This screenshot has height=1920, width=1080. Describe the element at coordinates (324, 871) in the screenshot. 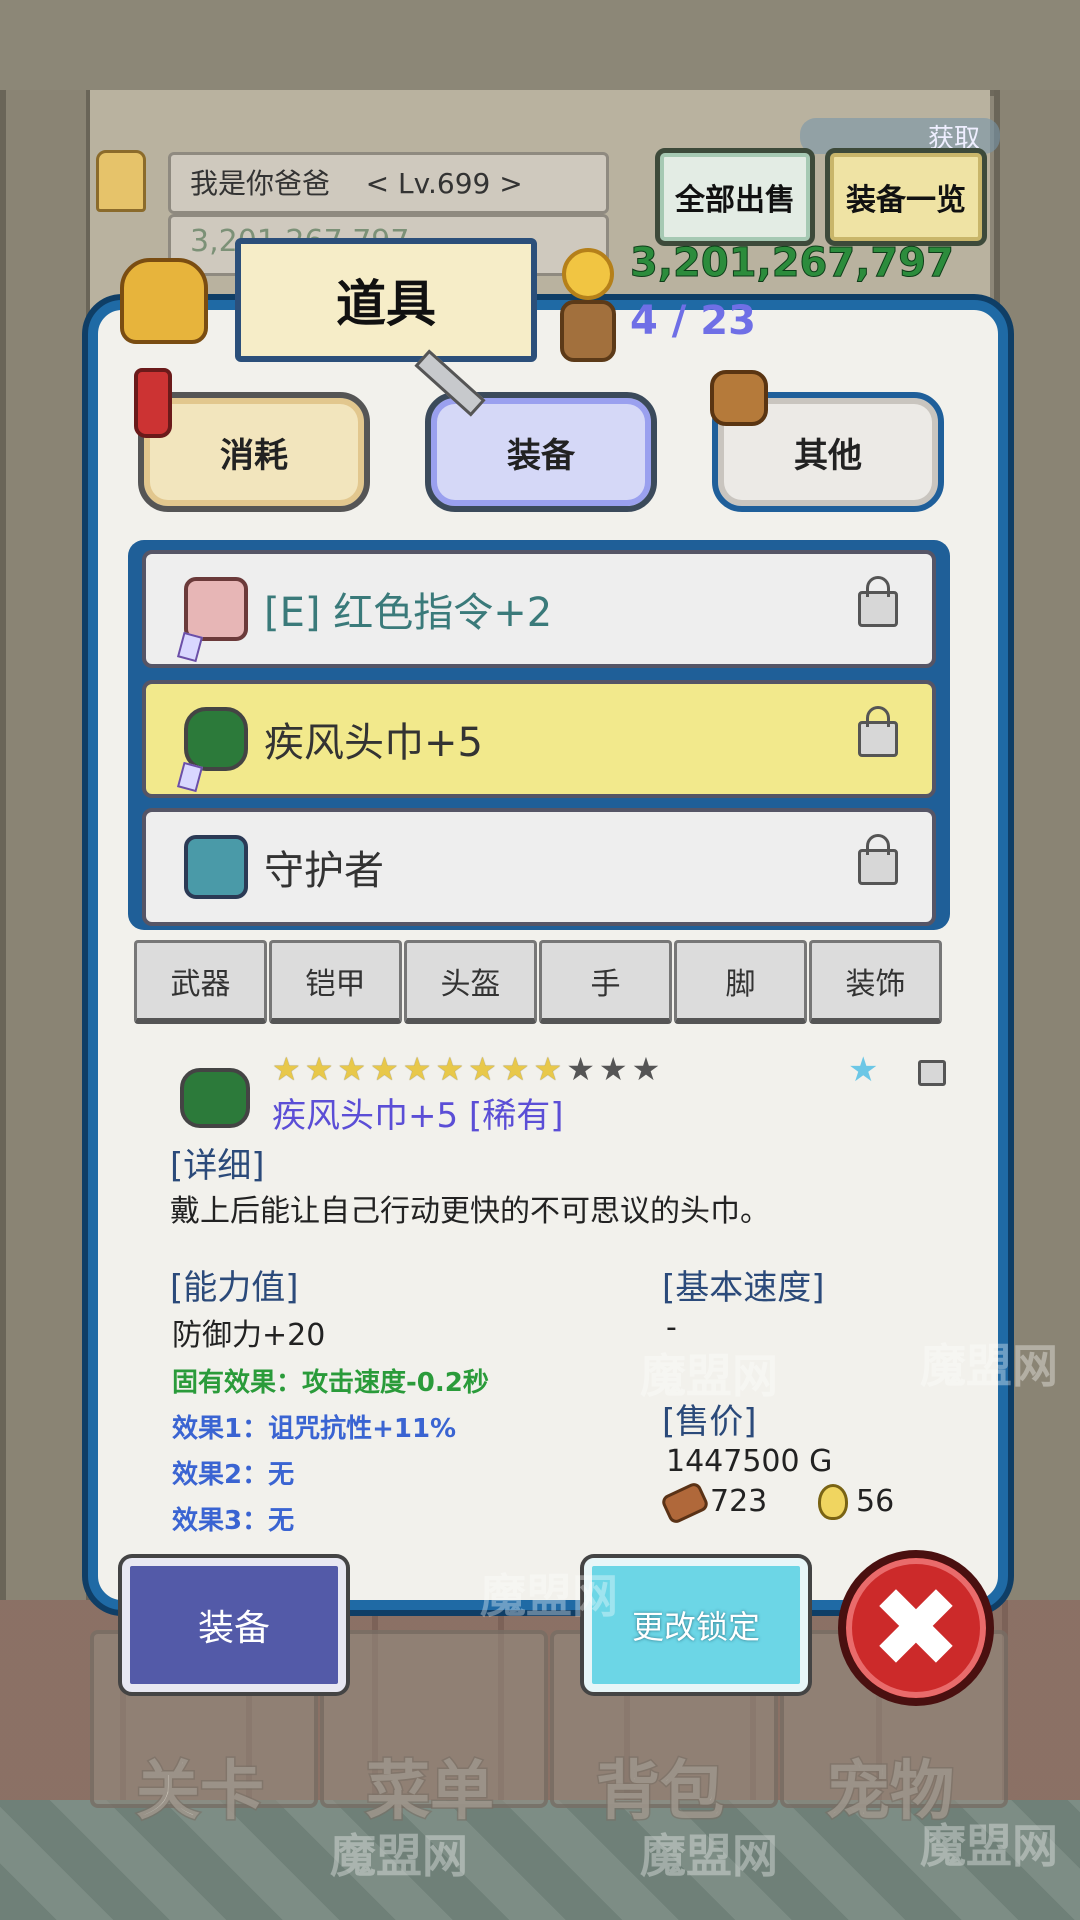

I see `item-label: 守护者` at that location.